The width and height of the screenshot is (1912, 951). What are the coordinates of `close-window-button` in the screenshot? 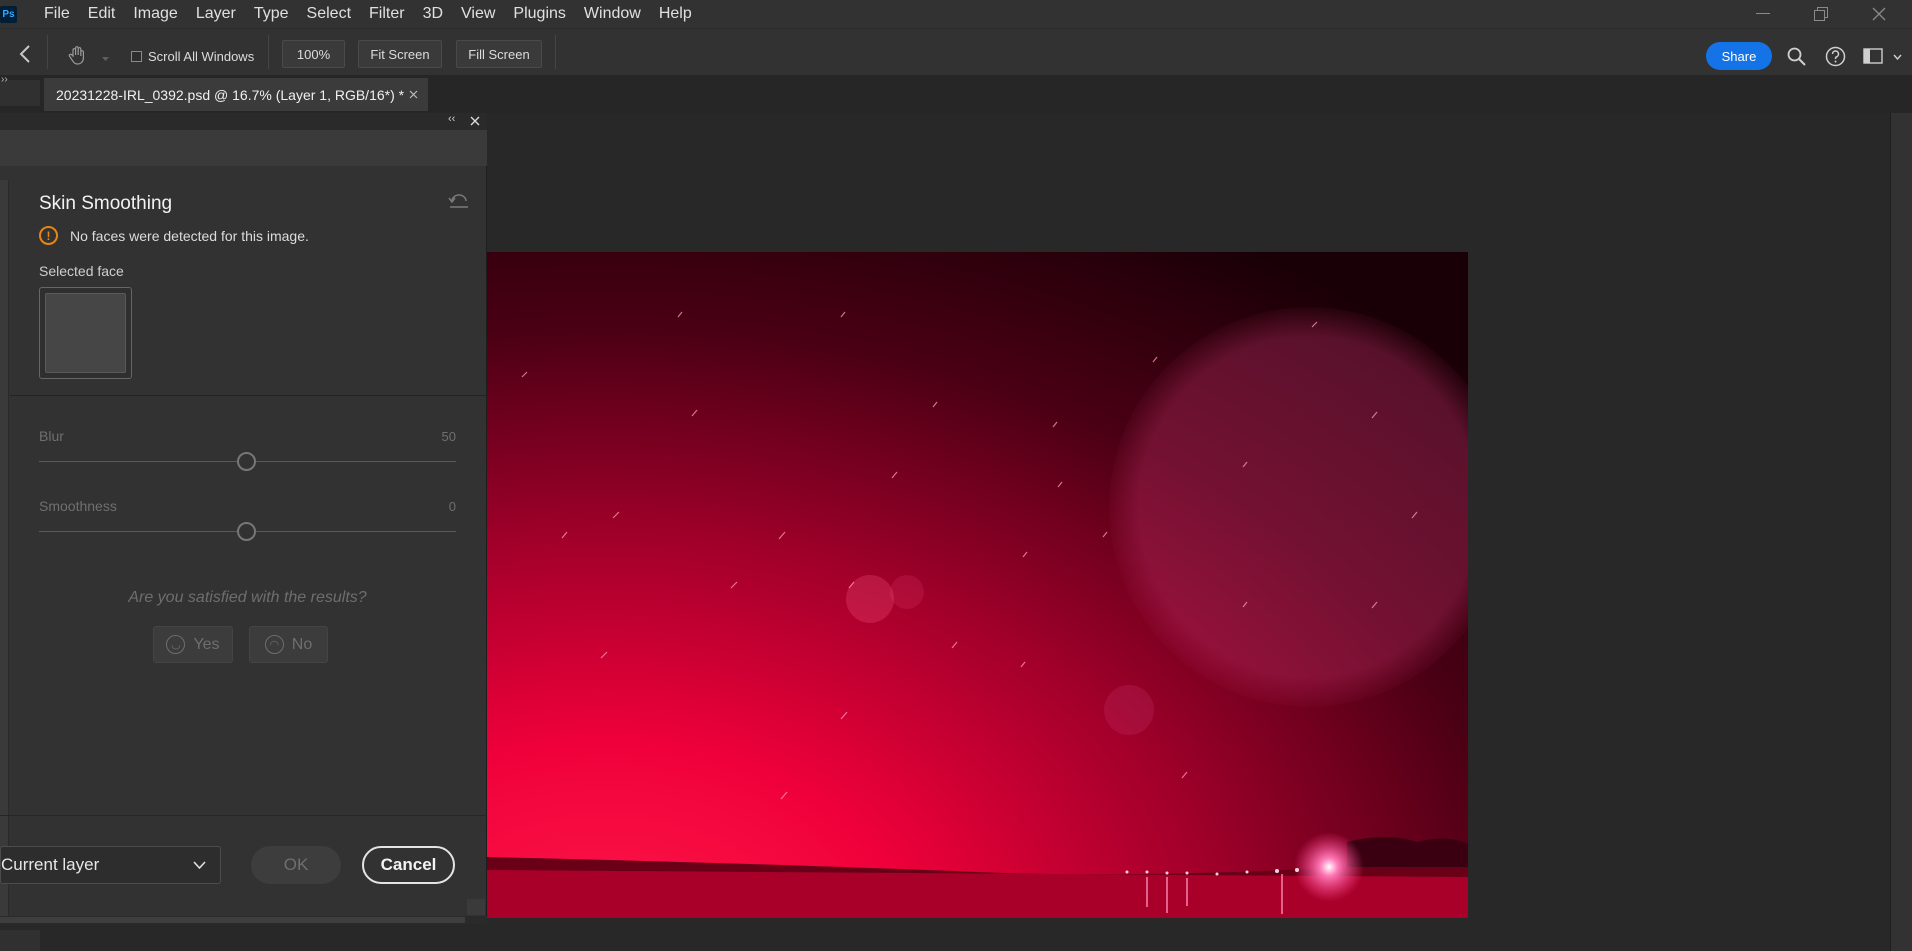 It's located at (1879, 14).